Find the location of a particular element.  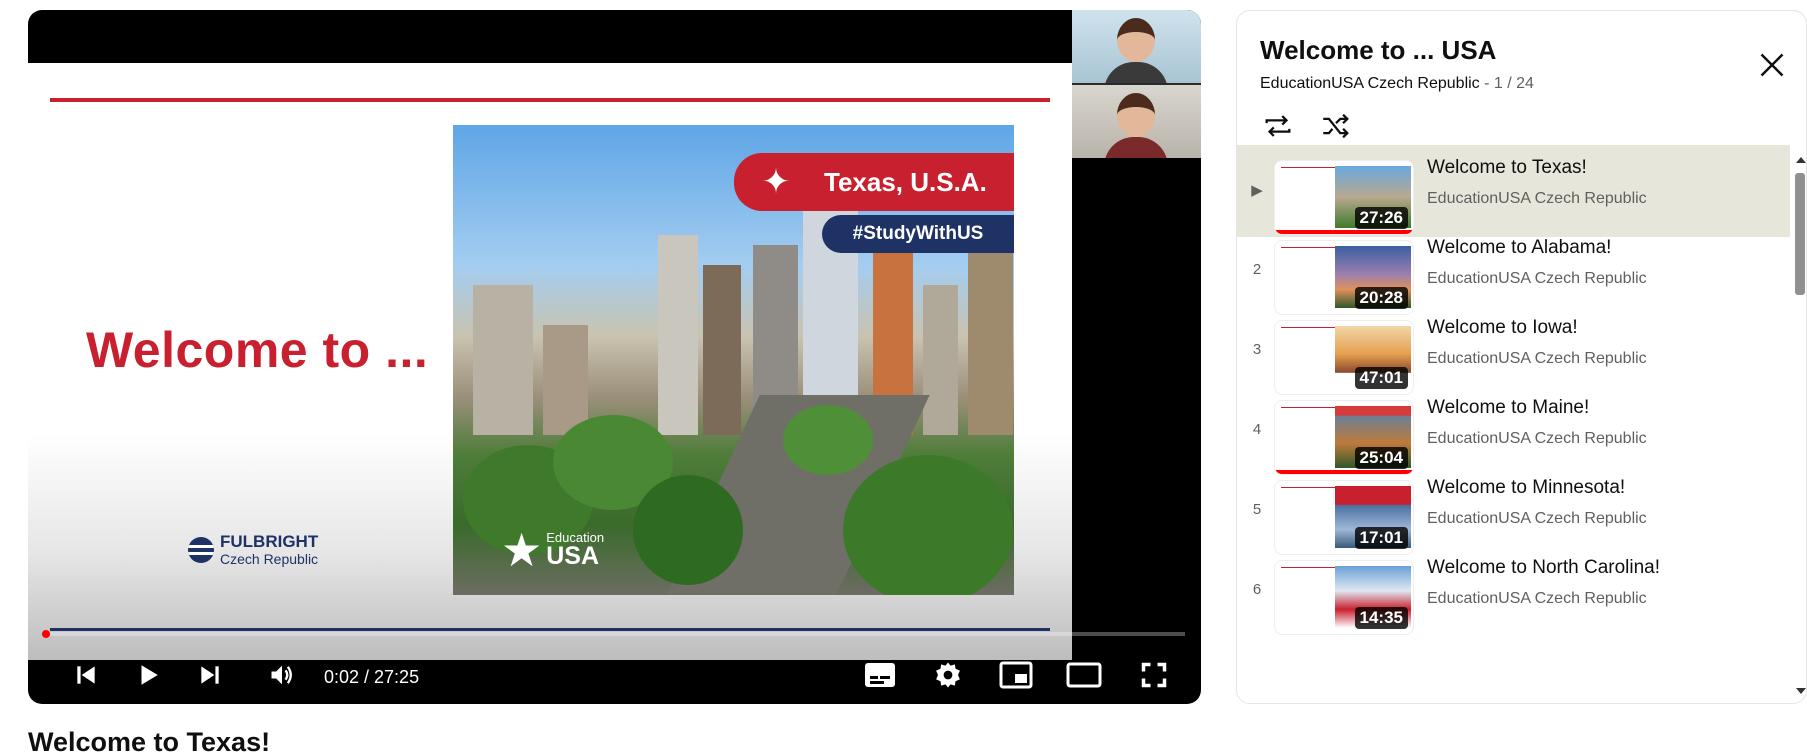

fulbright-country: Czech Republic is located at coordinates (269, 559).